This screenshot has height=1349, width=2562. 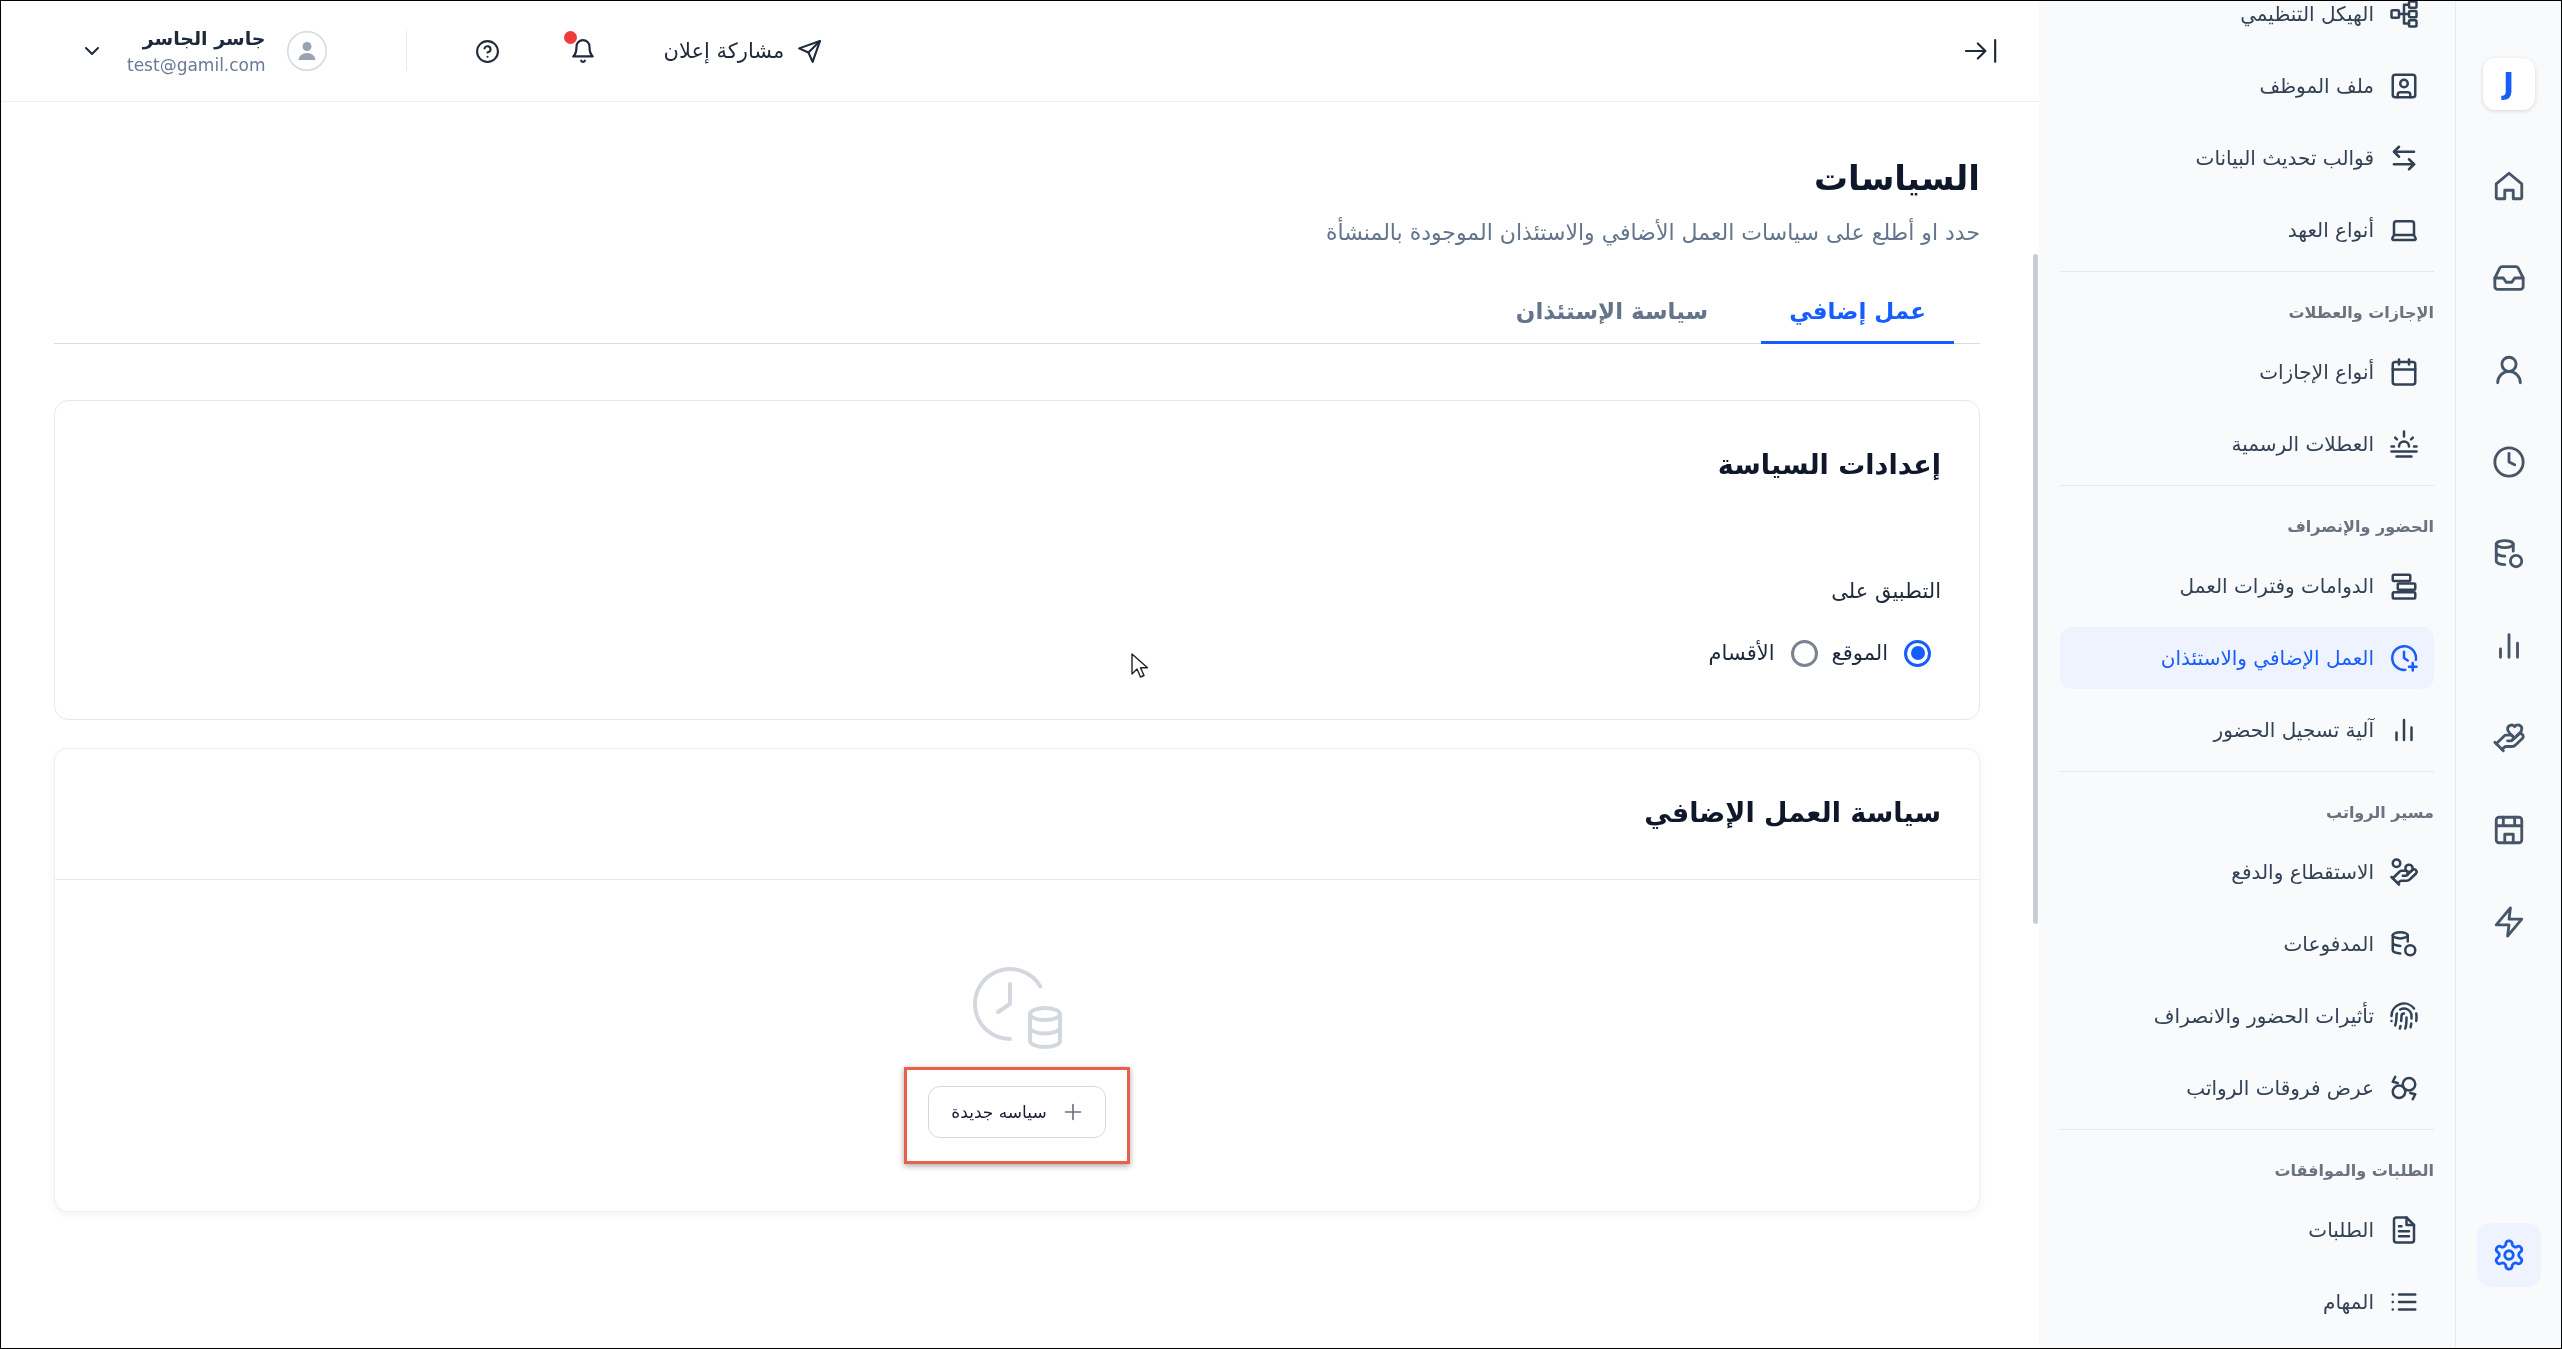 I want to click on user-email: test@gamil.com, so click(x=196, y=65).